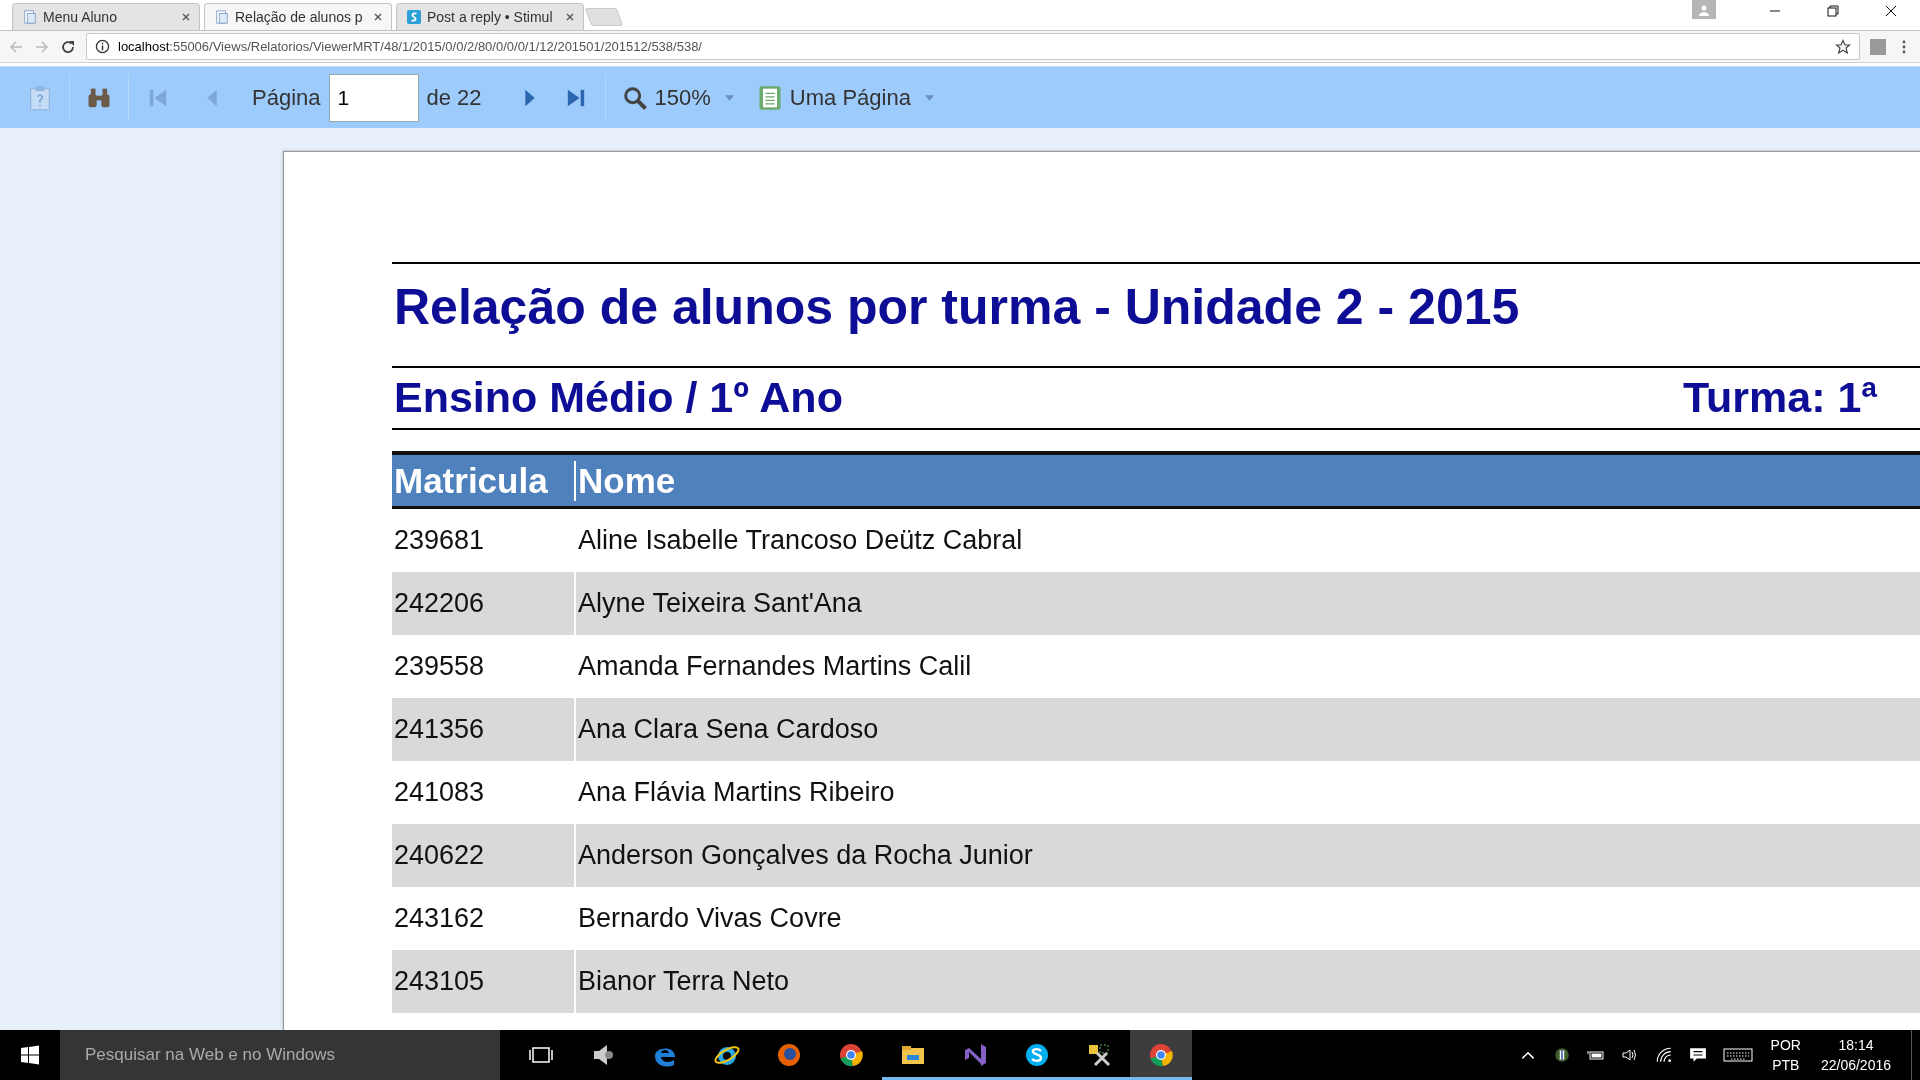  Describe the element at coordinates (719, 603) in the screenshot. I see `table-cell-text: Alyne Teixeira Sant'Ana` at that location.